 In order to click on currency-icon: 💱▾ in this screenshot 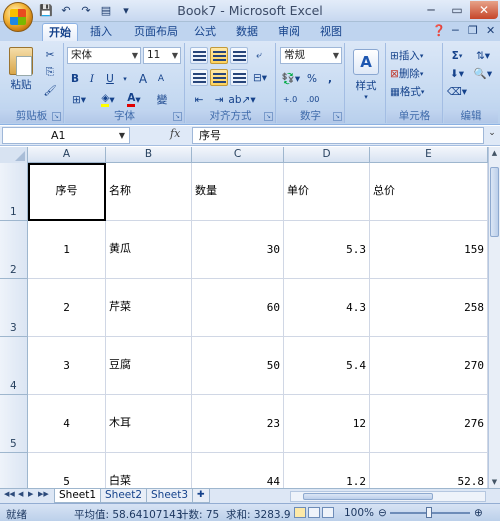, I will do `click(291, 78)`.